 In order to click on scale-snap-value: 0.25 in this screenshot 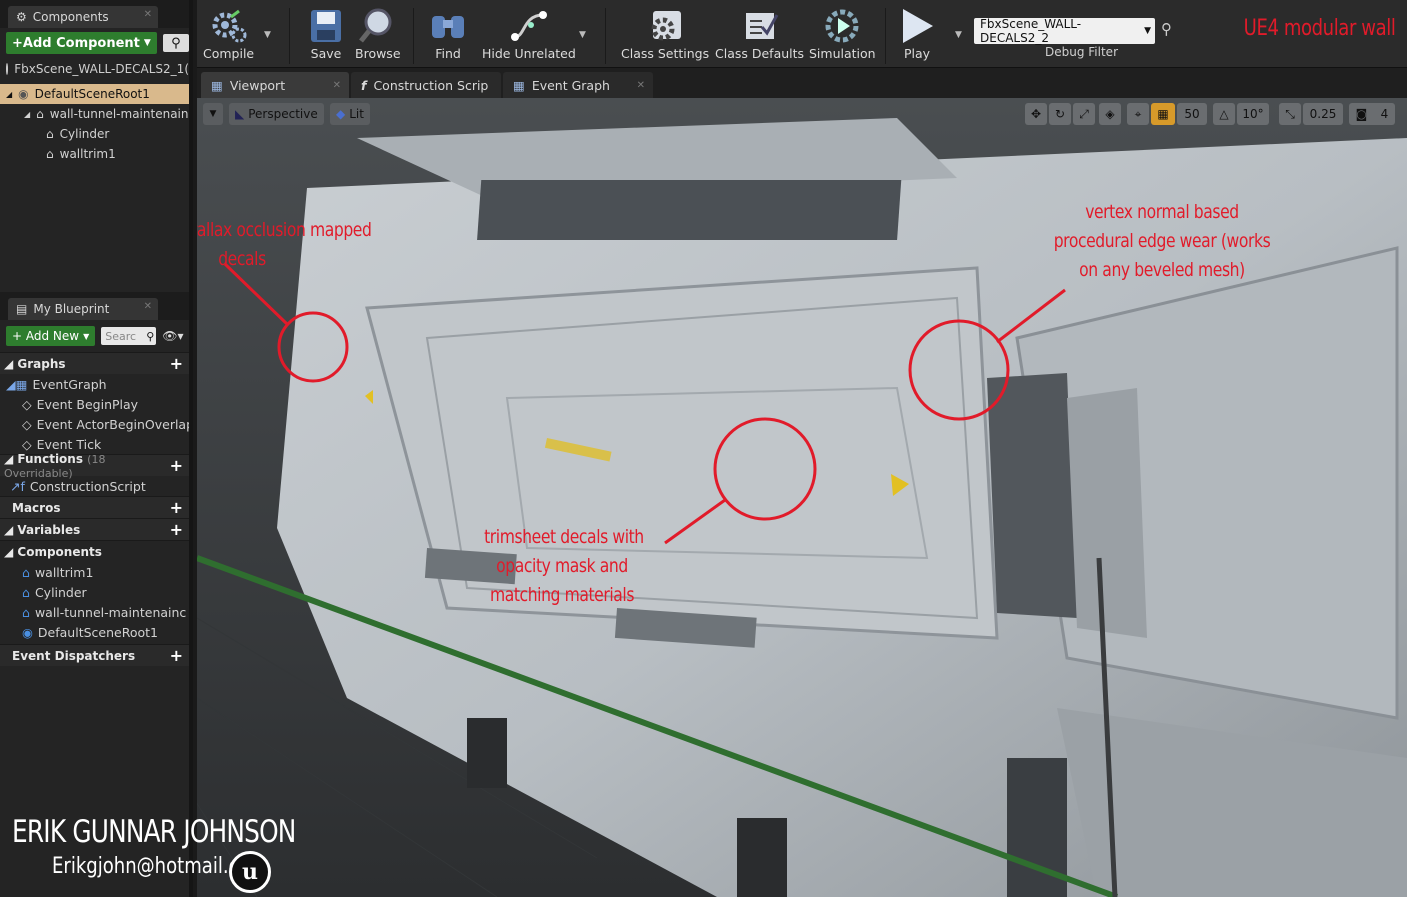, I will do `click(1323, 114)`.